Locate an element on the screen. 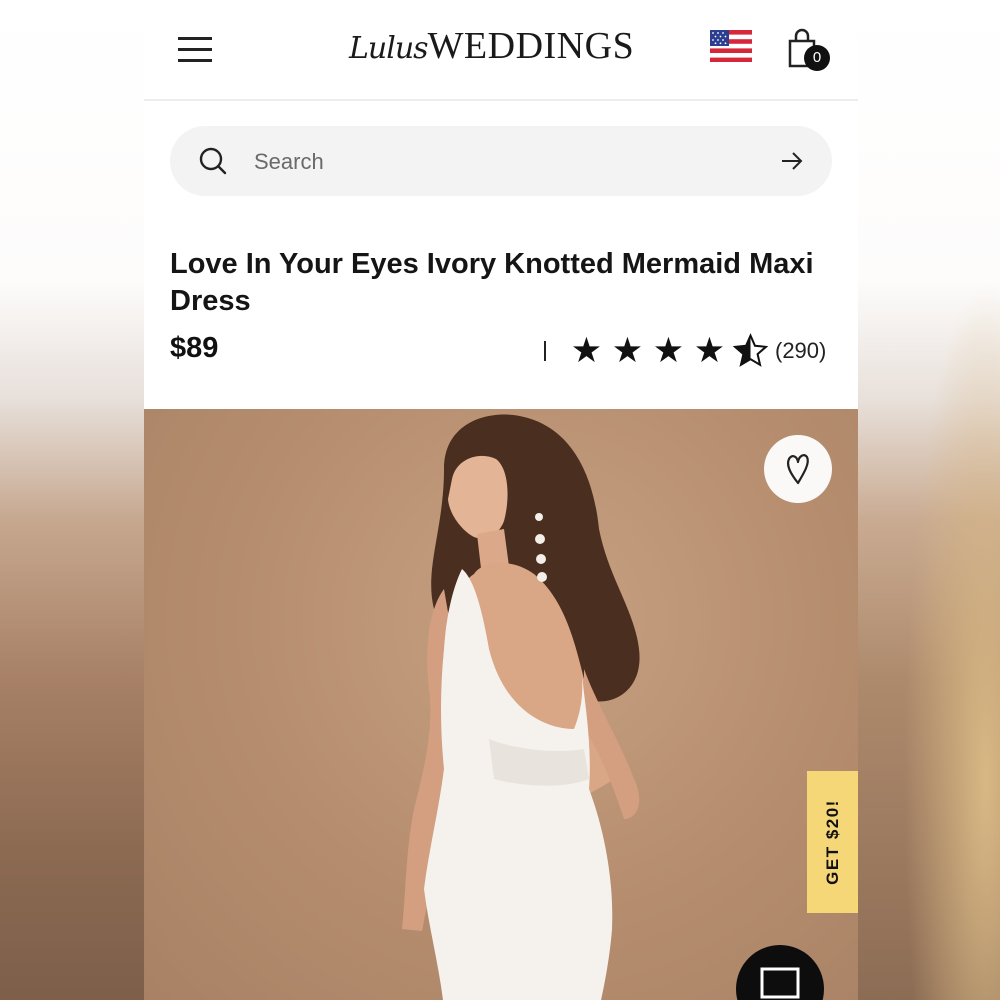 The width and height of the screenshot is (1000, 1000). search-bar is located at coordinates (501, 161).